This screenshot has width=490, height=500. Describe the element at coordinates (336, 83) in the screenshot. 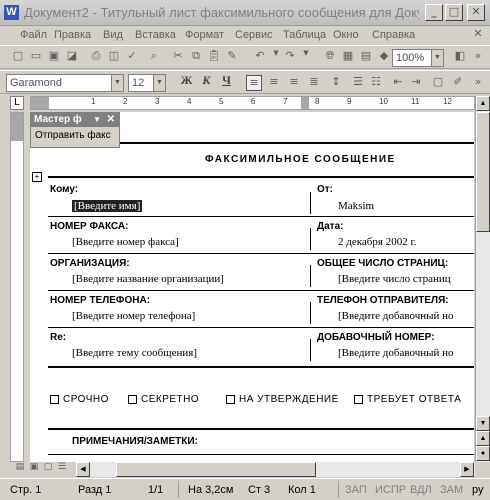

I see `line-spacing-icon: ↕` at that location.